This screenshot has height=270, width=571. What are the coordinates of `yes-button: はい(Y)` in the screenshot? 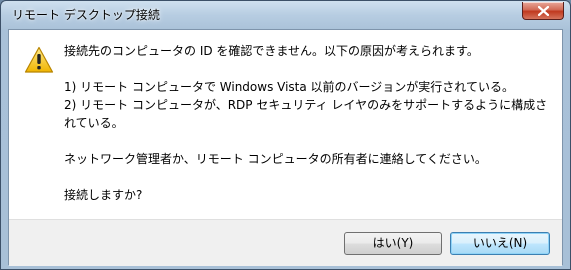 It's located at (393, 243).